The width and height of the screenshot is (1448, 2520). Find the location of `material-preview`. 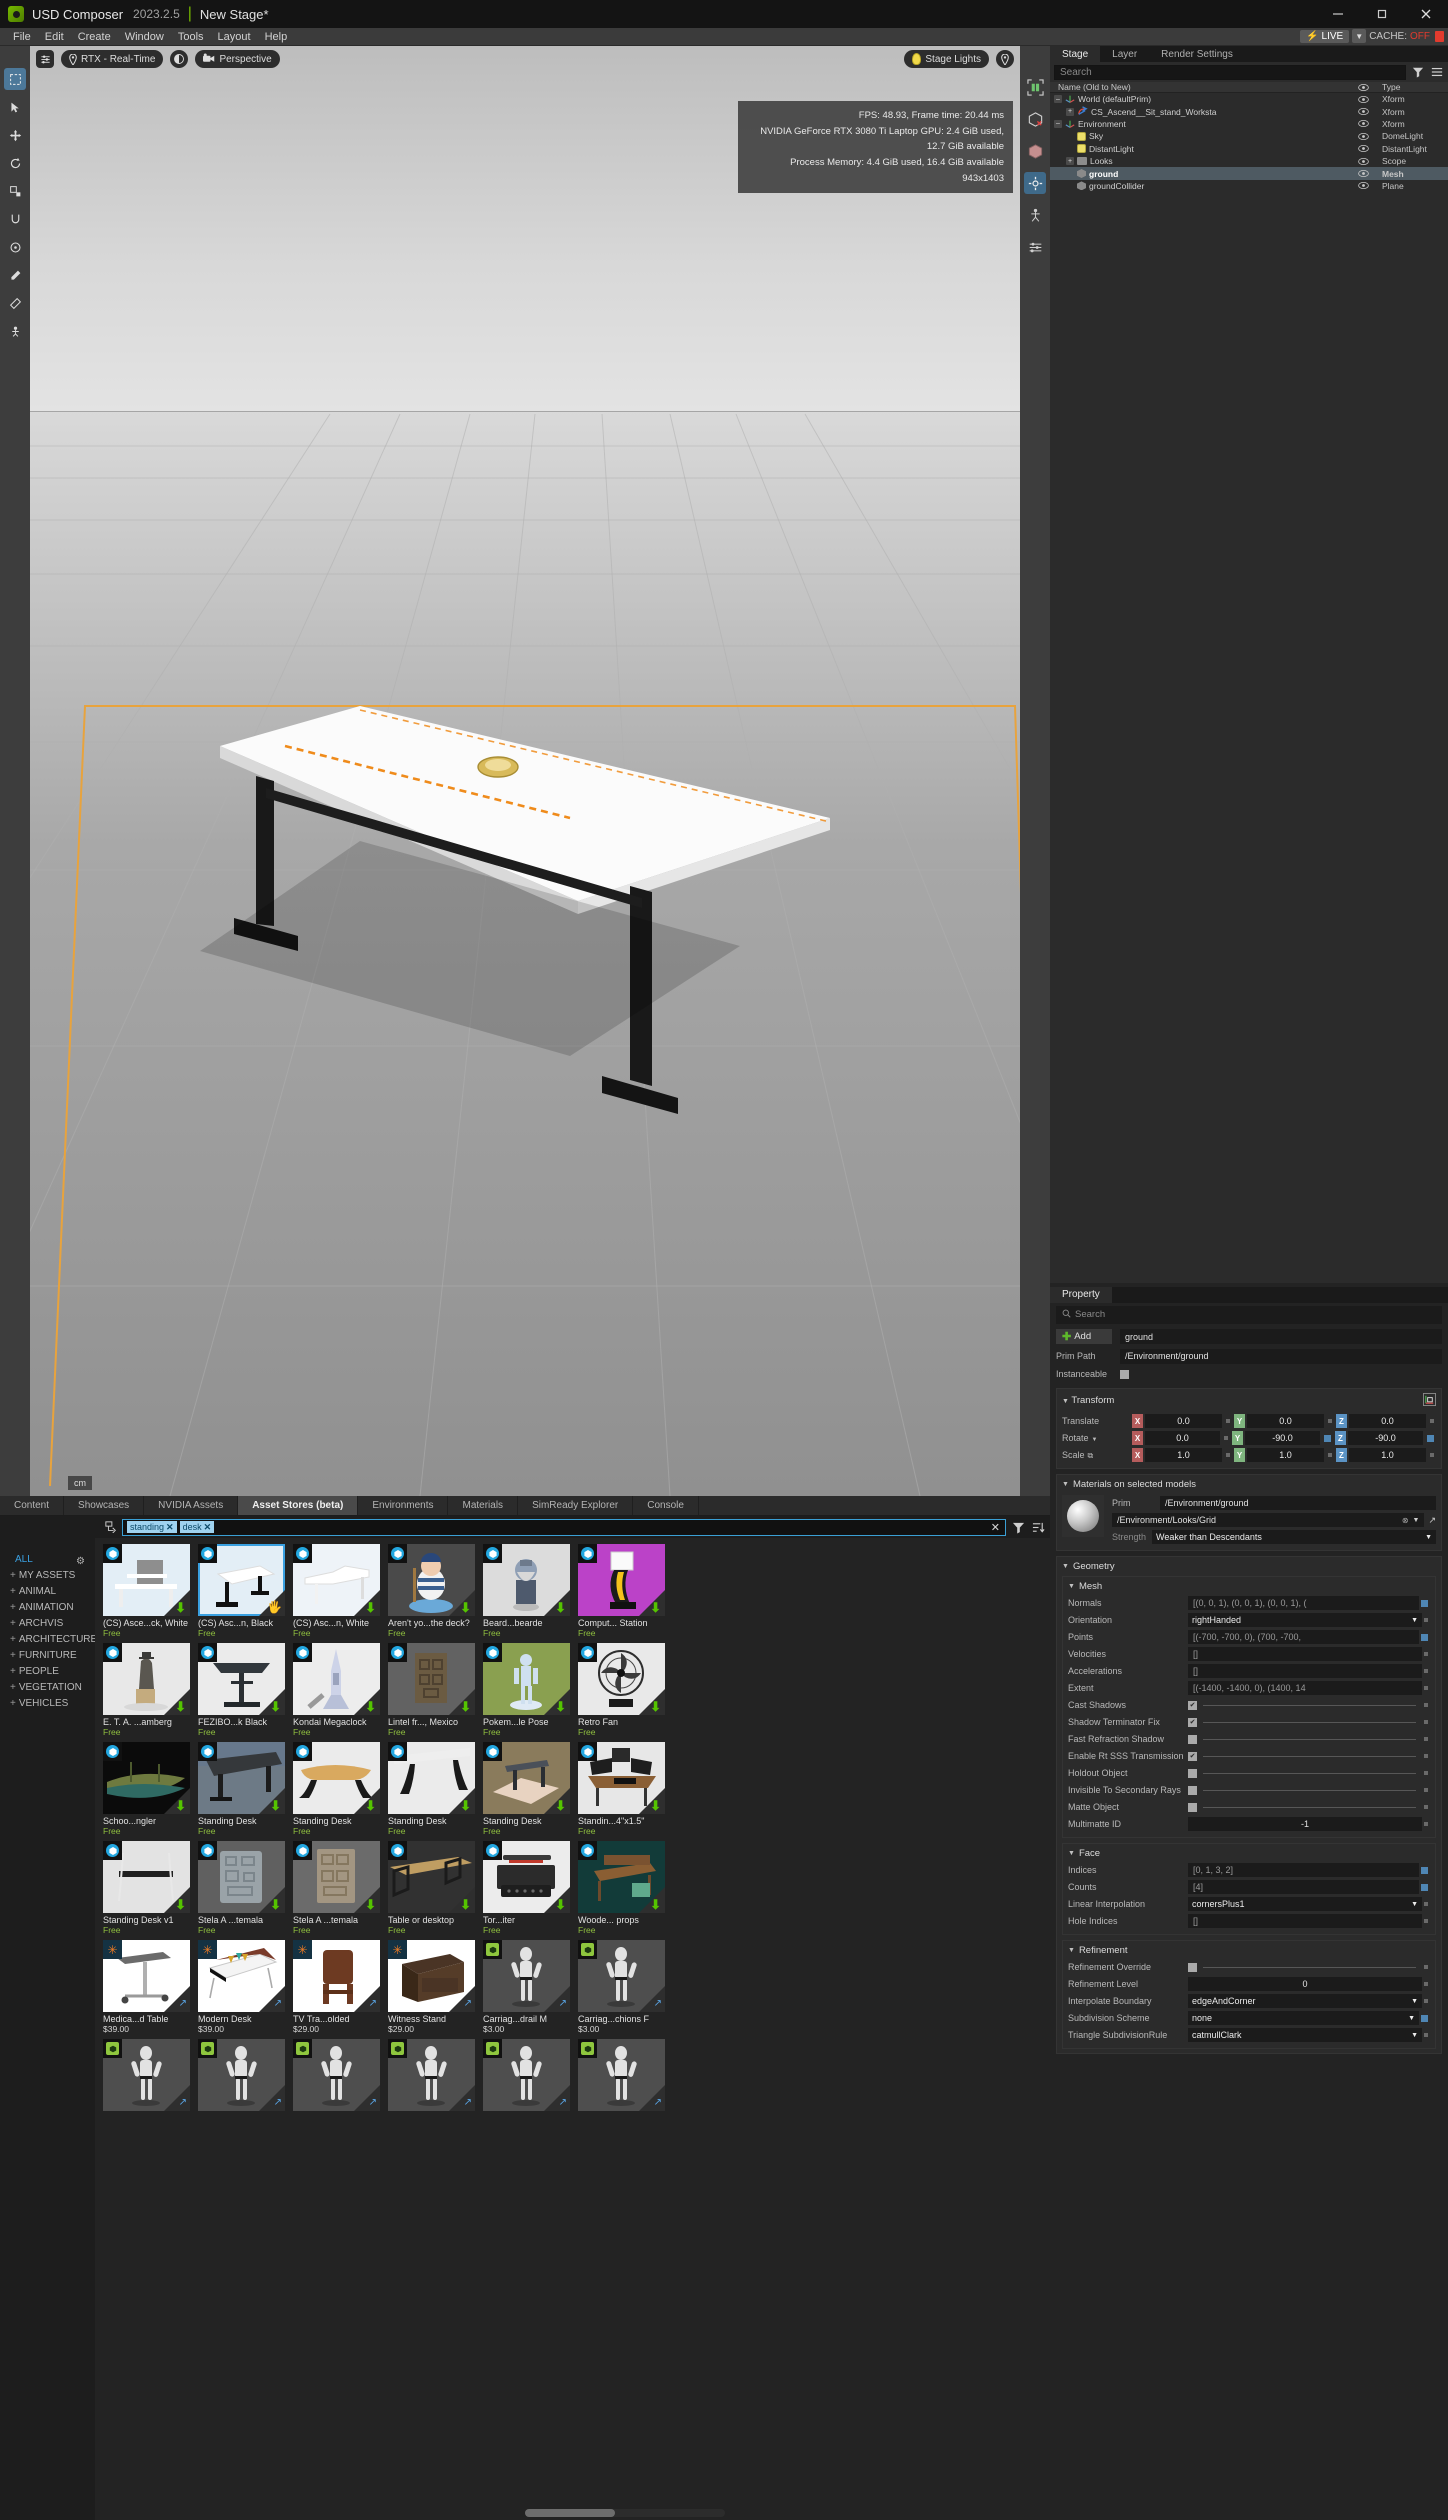

material-preview is located at coordinates (1083, 1515).